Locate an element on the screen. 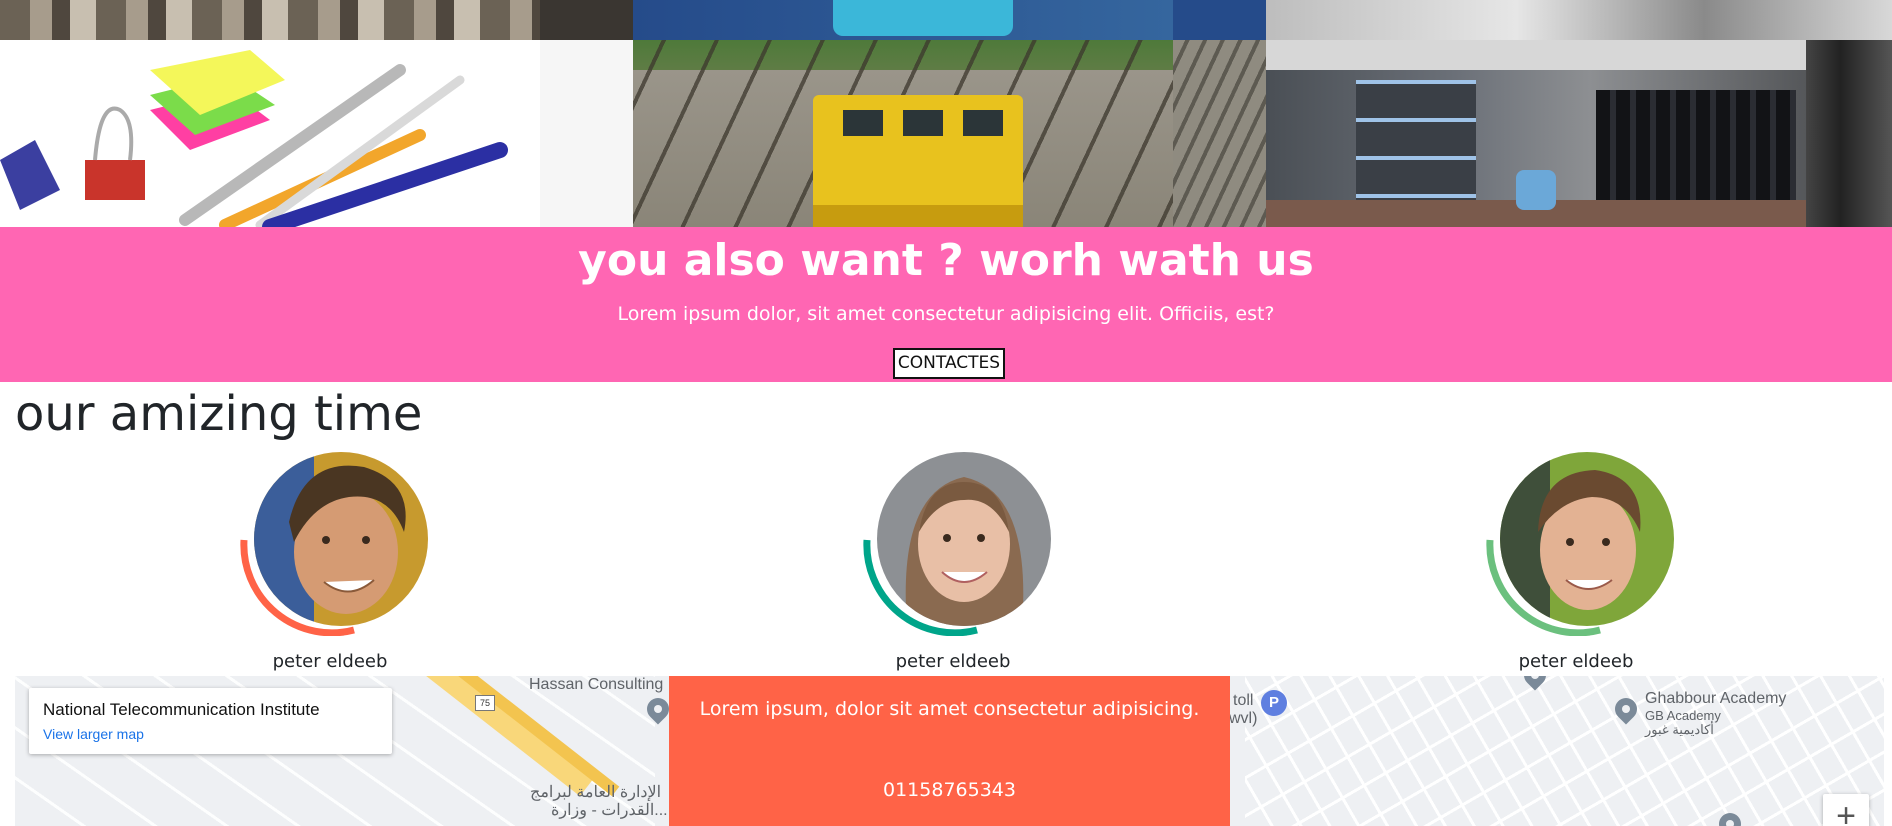 The height and width of the screenshot is (826, 1892). map-place-title: National Telecommunication Institute is located at coordinates (181, 709).